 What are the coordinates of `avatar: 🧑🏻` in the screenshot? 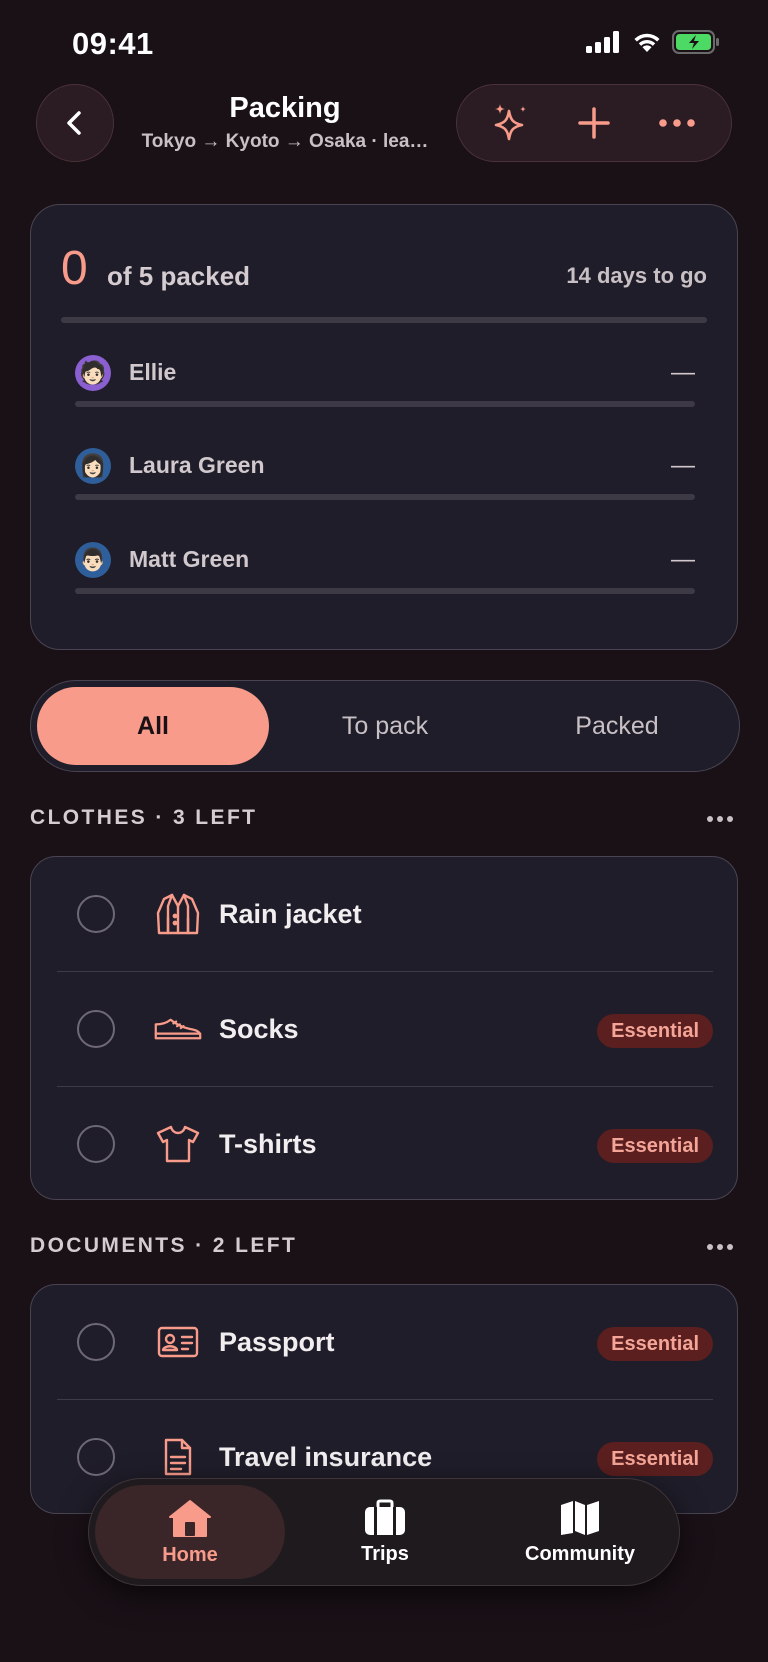 It's located at (93, 373).